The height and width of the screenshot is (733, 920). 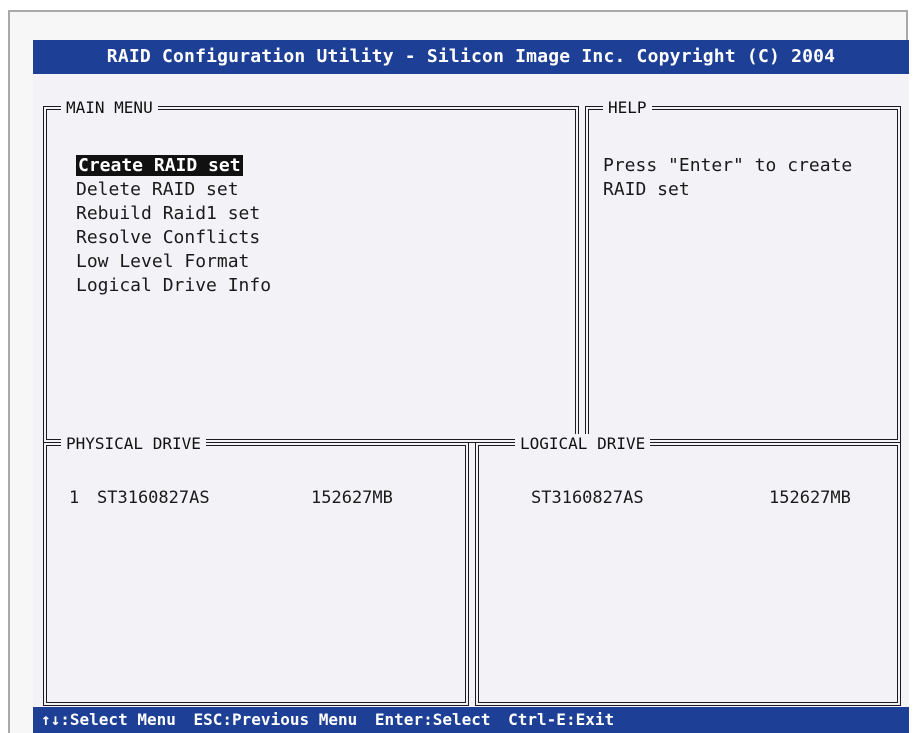 I want to click on logical-drive-model: ST3160827AS, so click(x=587, y=498).